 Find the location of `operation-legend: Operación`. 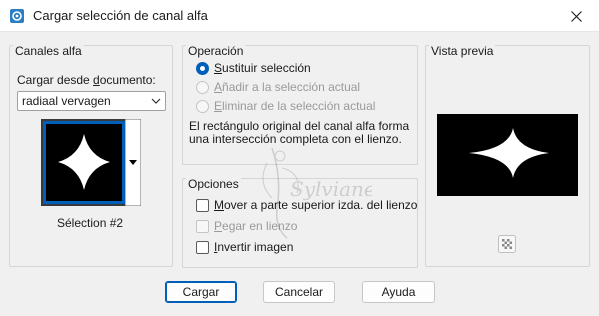

operation-legend: Operación is located at coordinates (216, 51).